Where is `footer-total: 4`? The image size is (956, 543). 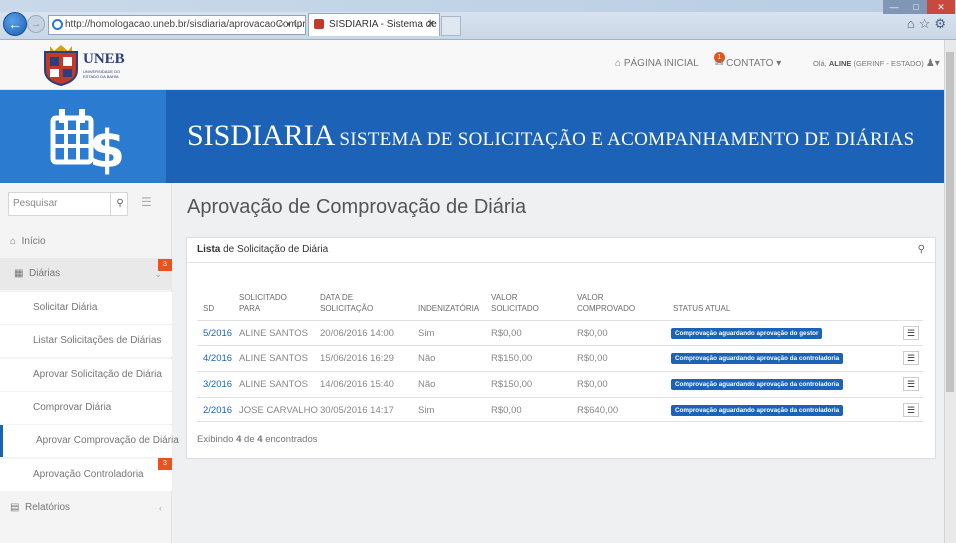 footer-total: 4 is located at coordinates (260, 439).